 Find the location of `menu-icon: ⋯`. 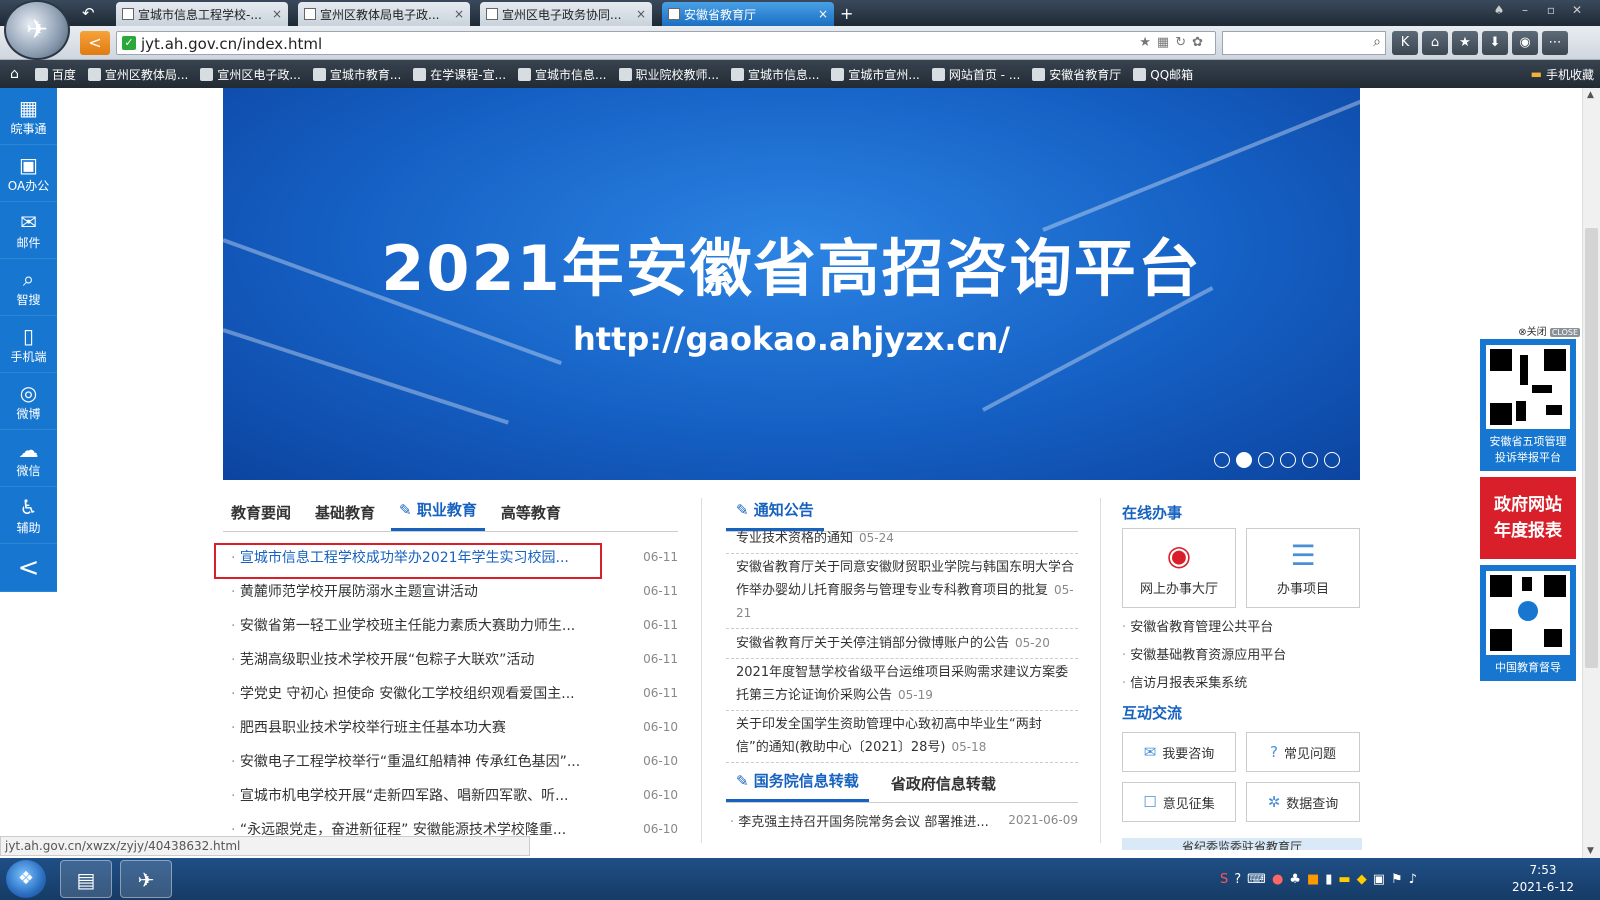

menu-icon: ⋯ is located at coordinates (1555, 43).